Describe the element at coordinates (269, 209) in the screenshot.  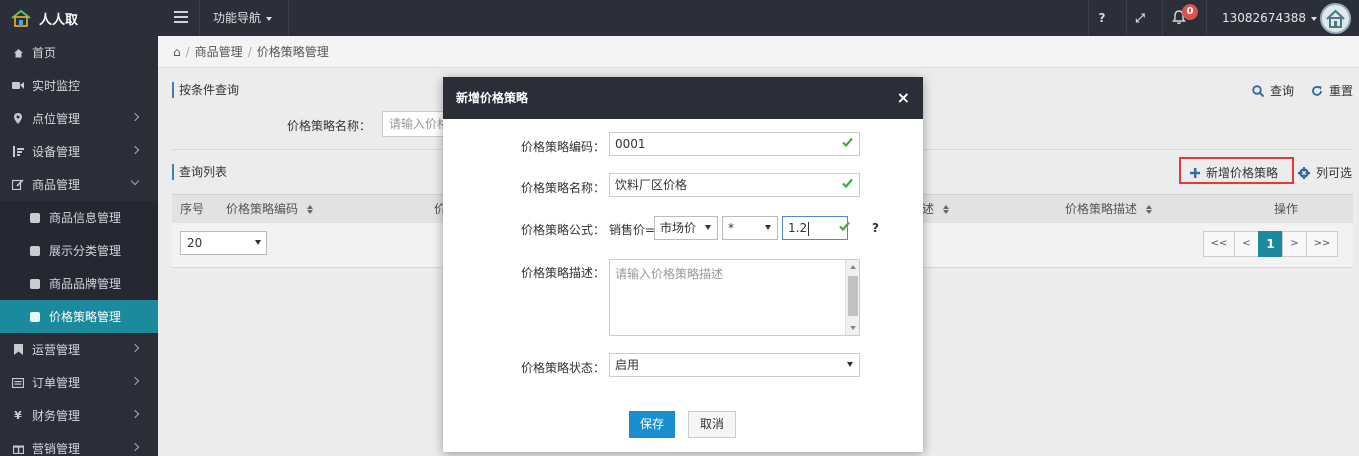
I see `col-code: 价格策略编码` at that location.